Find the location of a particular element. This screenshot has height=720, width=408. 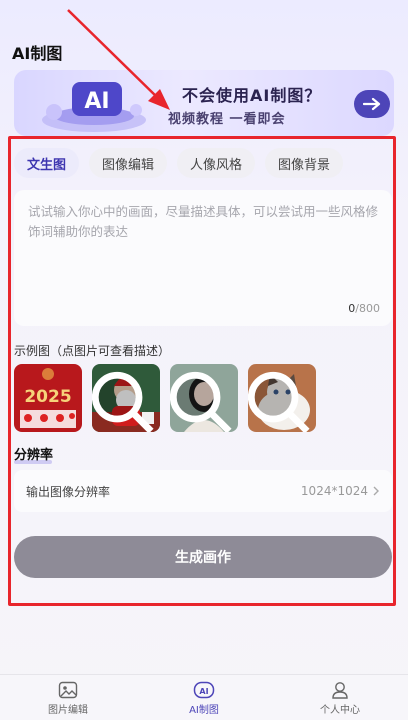

nav-label-profile: 个人中心 is located at coordinates (340, 710).